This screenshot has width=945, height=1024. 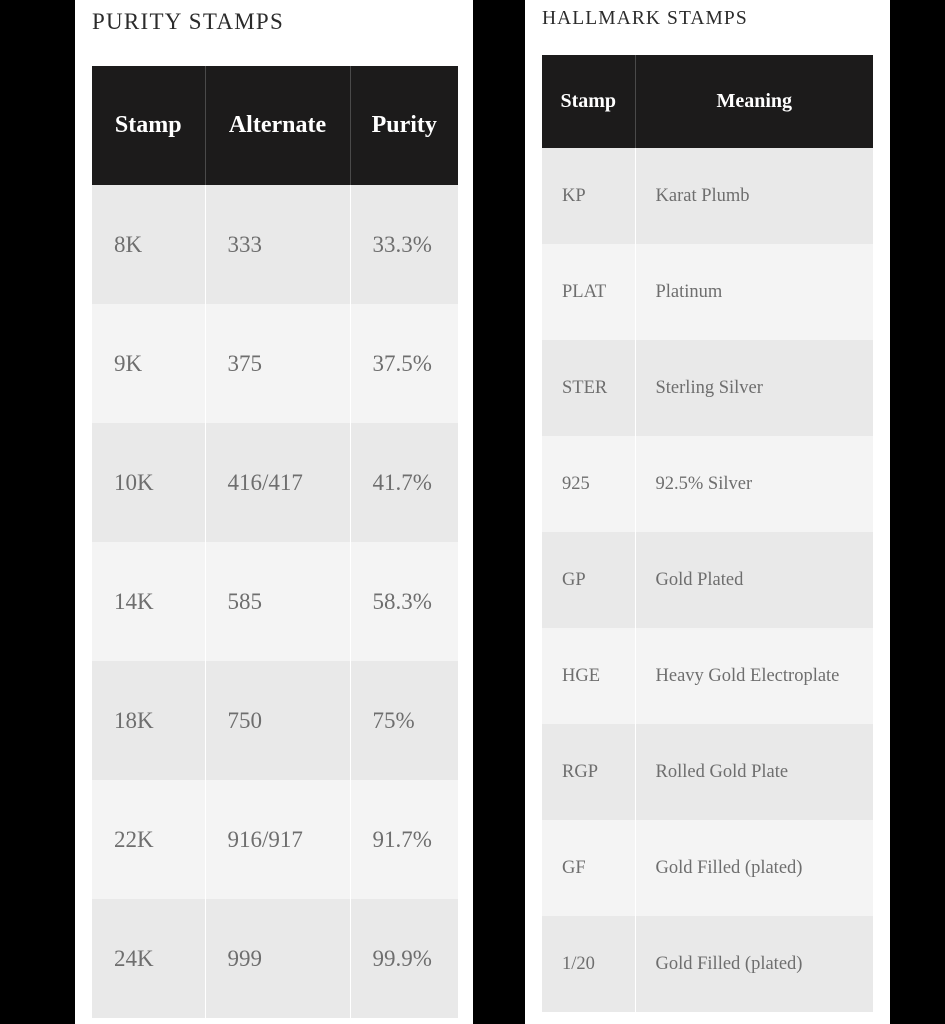 What do you see at coordinates (589, 388) in the screenshot?
I see `cell-stamp: STER` at bounding box center [589, 388].